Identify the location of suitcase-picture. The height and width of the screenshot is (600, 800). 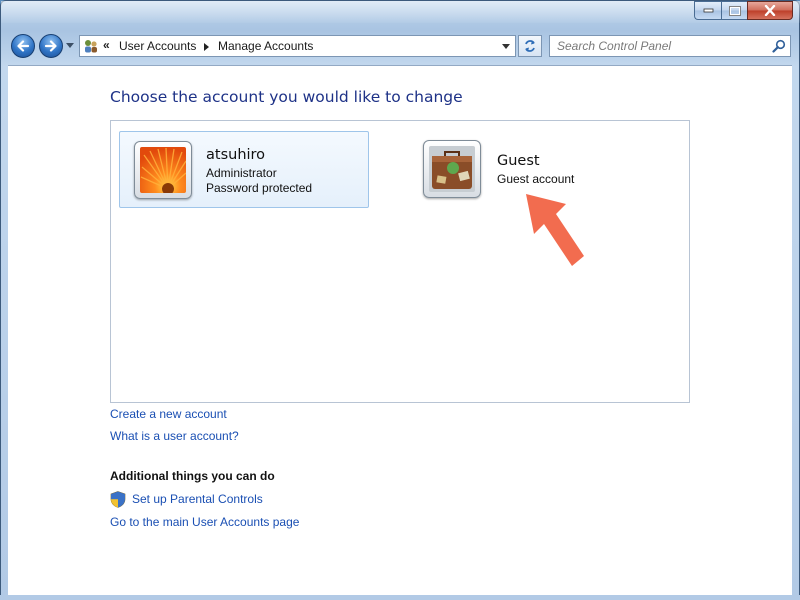
(452, 169).